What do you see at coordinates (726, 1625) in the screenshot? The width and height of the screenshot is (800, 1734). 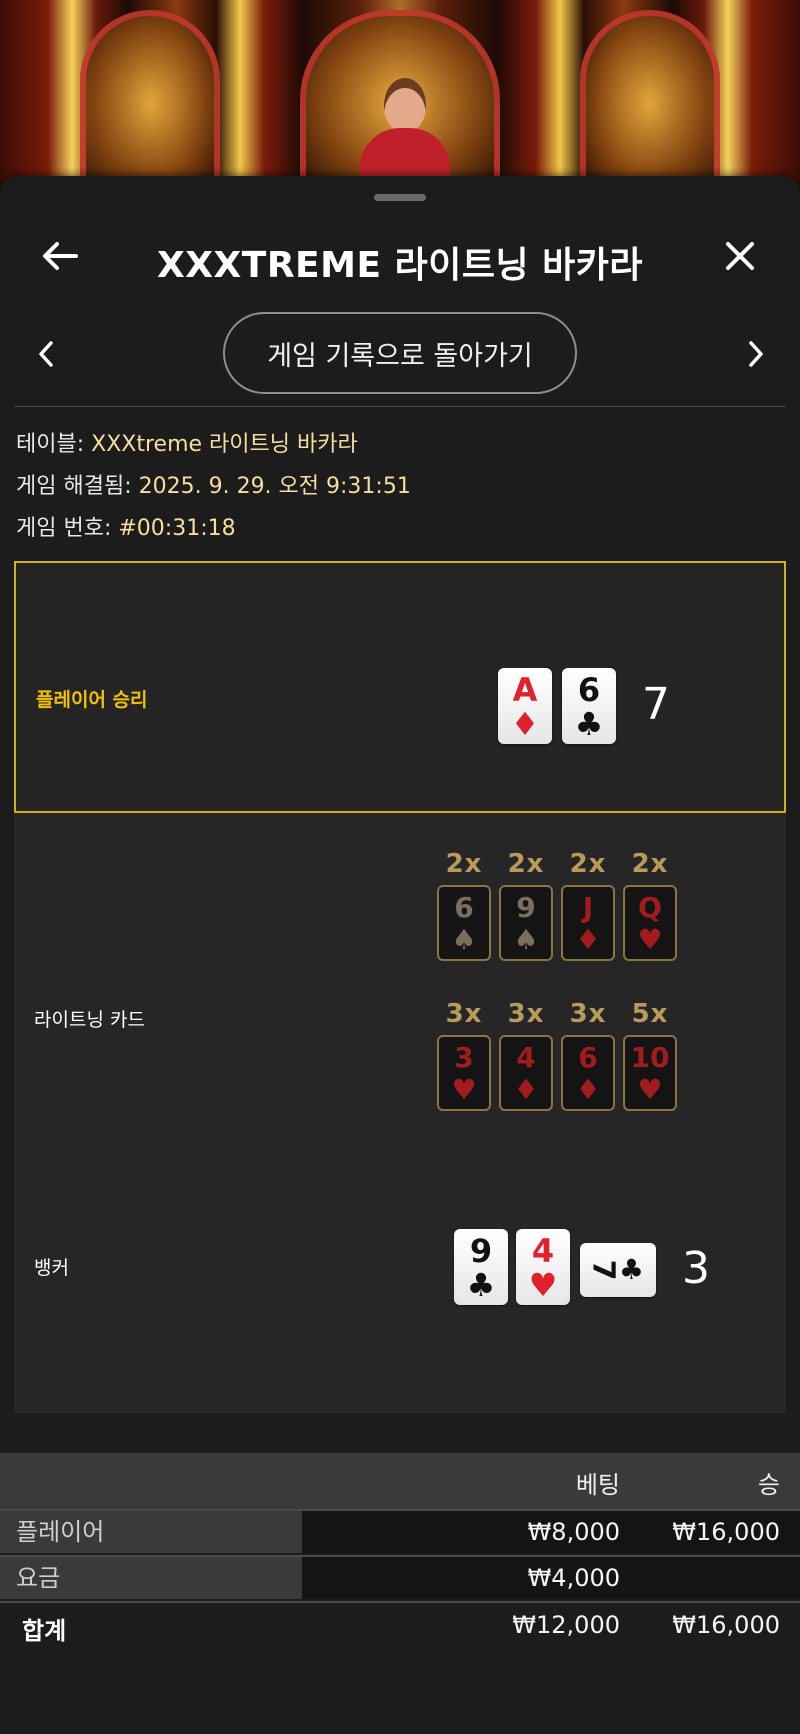 I see `total-win-amount: ₩16,000` at bounding box center [726, 1625].